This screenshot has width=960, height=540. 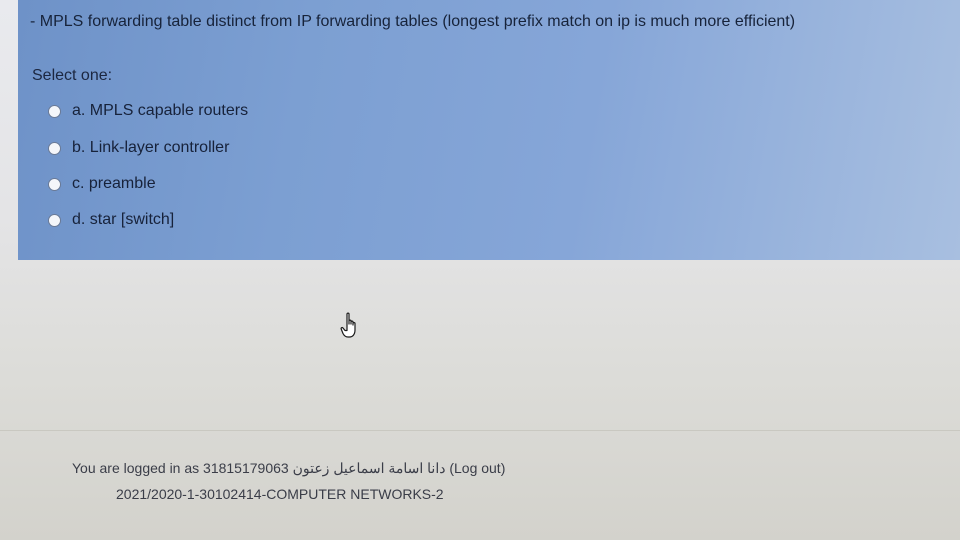 I want to click on user-profile-link: دانا اسامة اسماعيل زعتون, so click(x=369, y=468).